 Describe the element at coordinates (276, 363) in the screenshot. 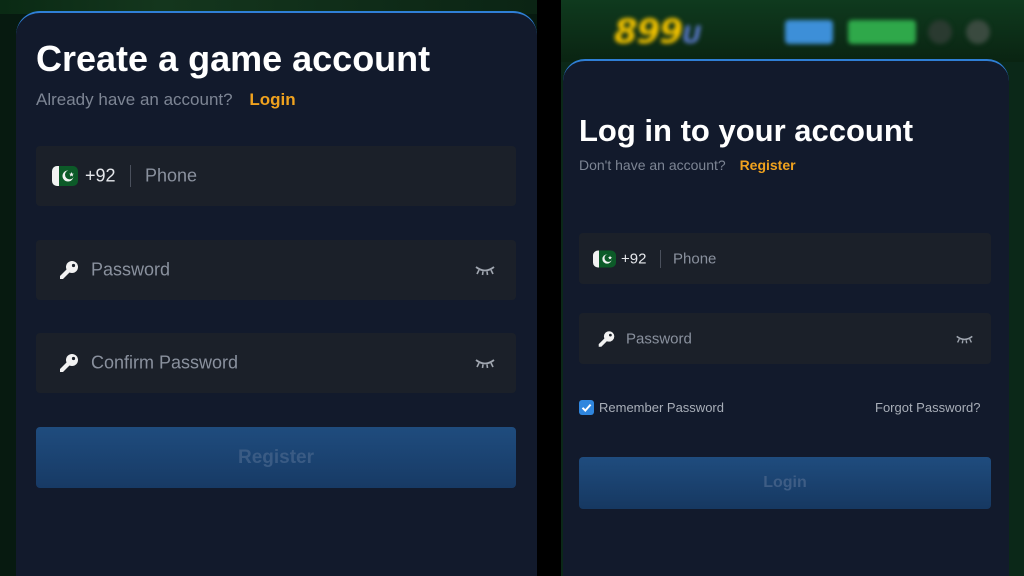

I see `register-confirm-password-field: Confirm Password` at that location.